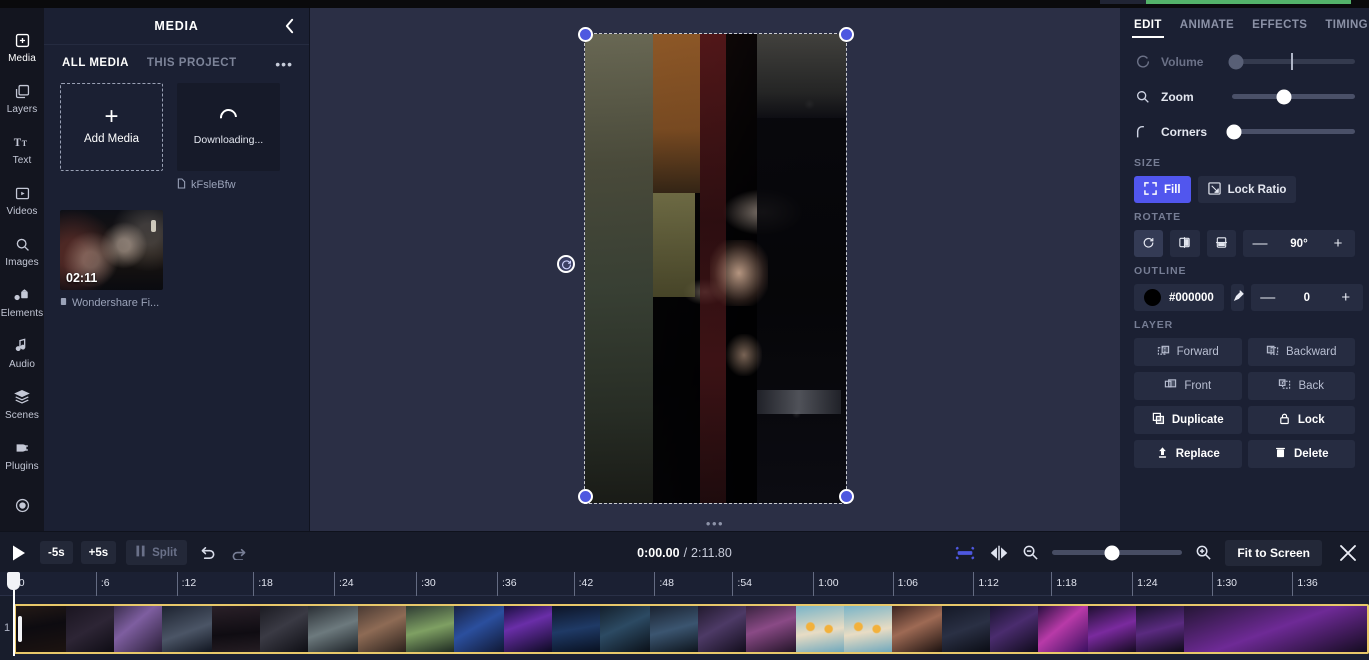  Describe the element at coordinates (111, 139) in the screenshot. I see `add-media-label: Add Media` at that location.